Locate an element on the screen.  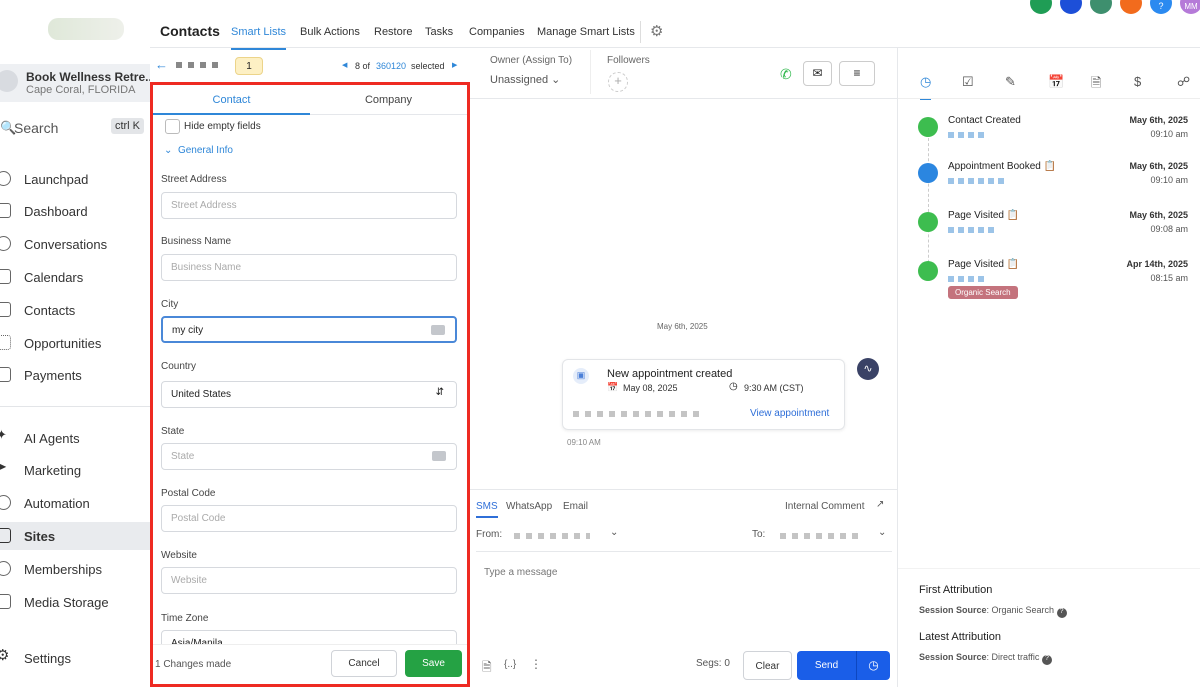
template-icon: 🗎 is located at coordinates (487, 668).